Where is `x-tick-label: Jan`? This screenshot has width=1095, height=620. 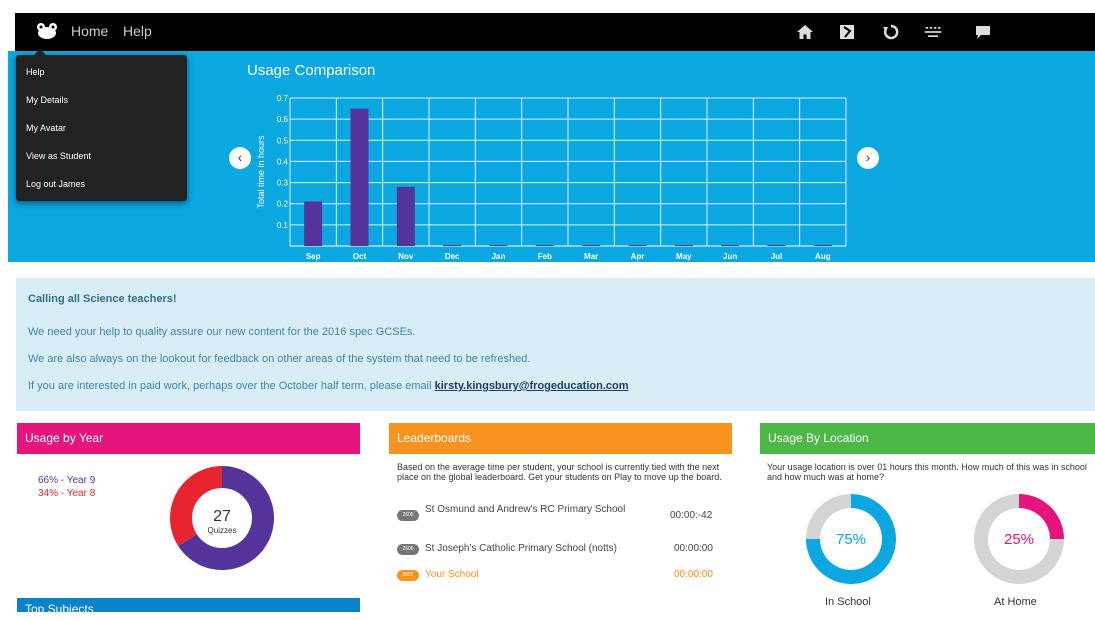
x-tick-label: Jan is located at coordinates (499, 256).